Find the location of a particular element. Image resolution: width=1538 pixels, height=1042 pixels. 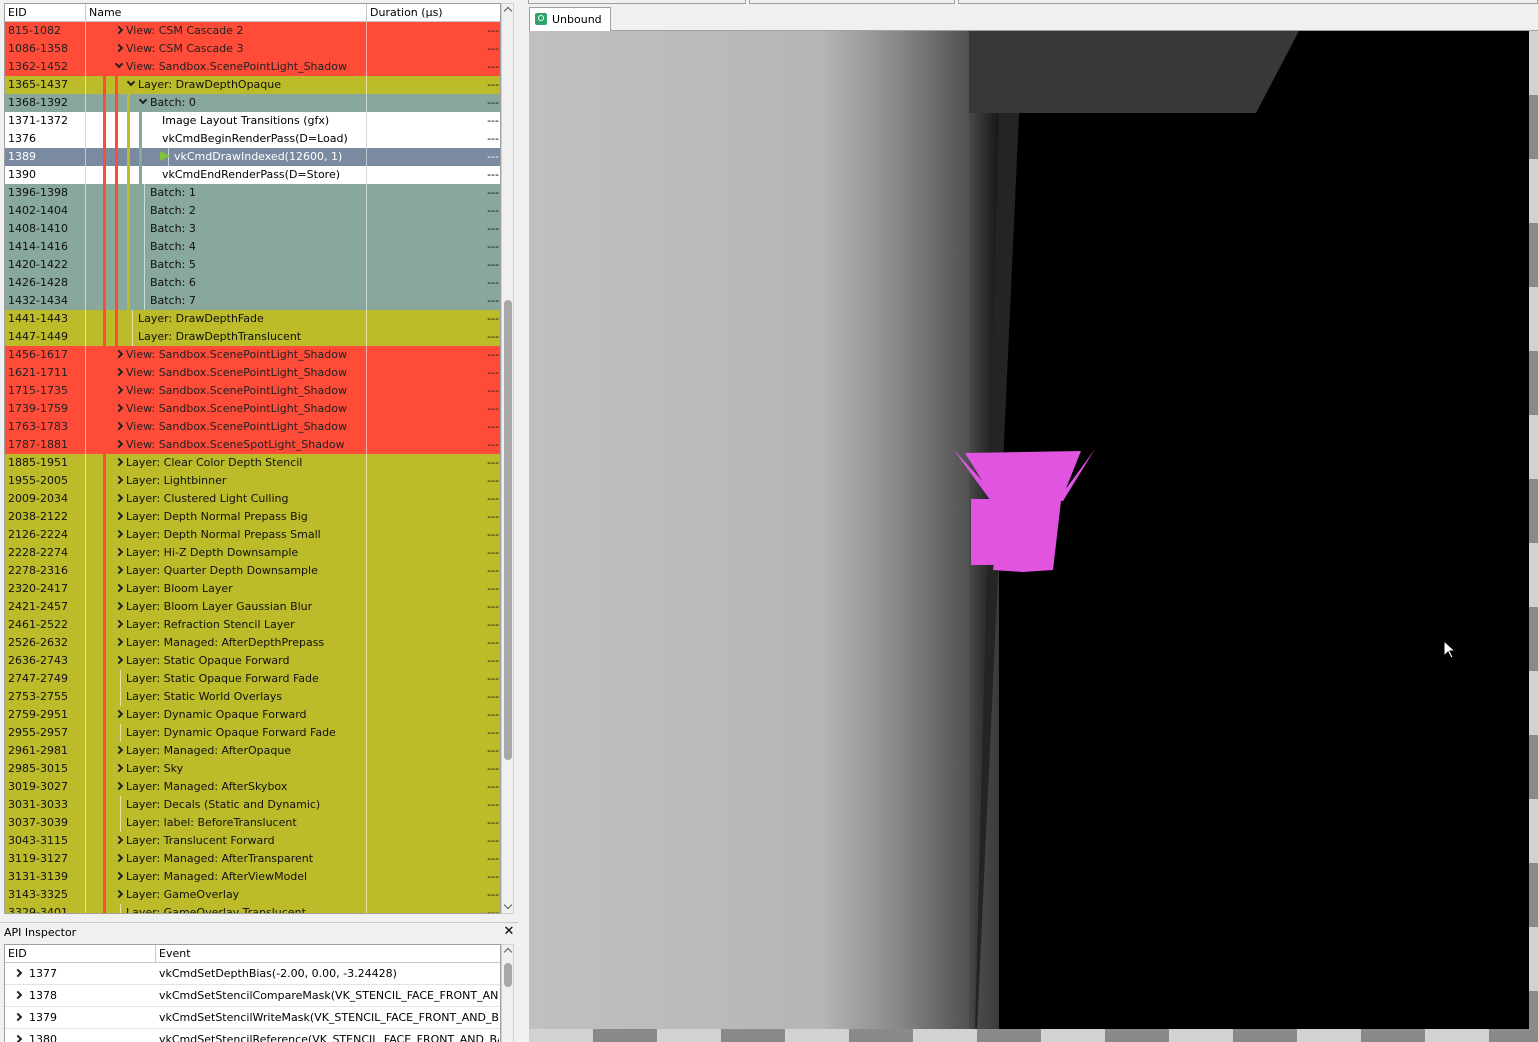

event-row: 815-1082 View: CSM Cascade 2 --- is located at coordinates (252, 31).